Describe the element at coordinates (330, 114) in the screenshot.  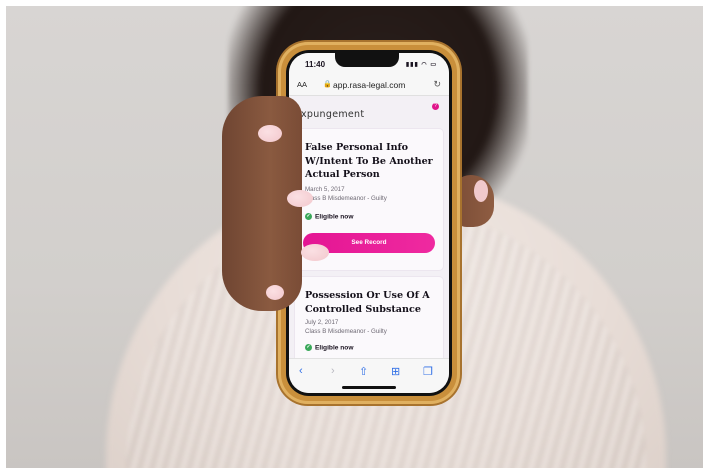
I see `section-heading: expungement` at that location.